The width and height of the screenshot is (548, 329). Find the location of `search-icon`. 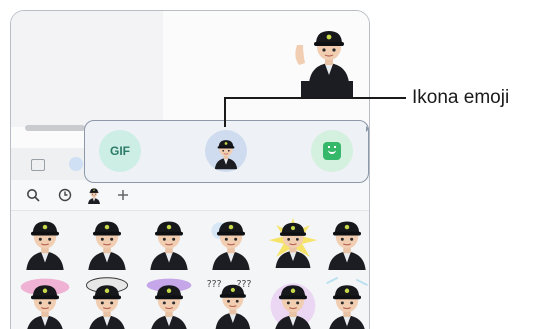

search-icon is located at coordinates (33, 195).